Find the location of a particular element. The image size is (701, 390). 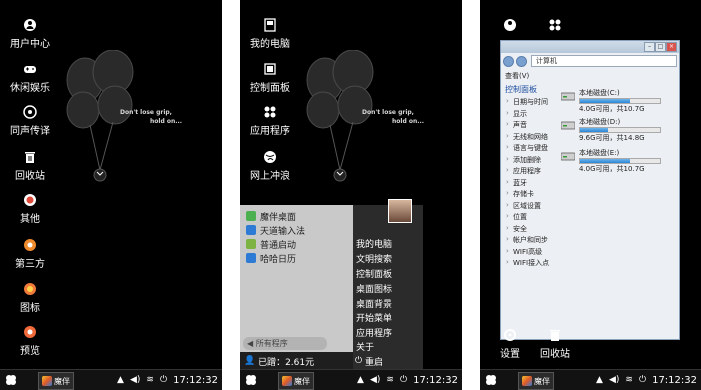

settings-icon is located at coordinates (510, 335).